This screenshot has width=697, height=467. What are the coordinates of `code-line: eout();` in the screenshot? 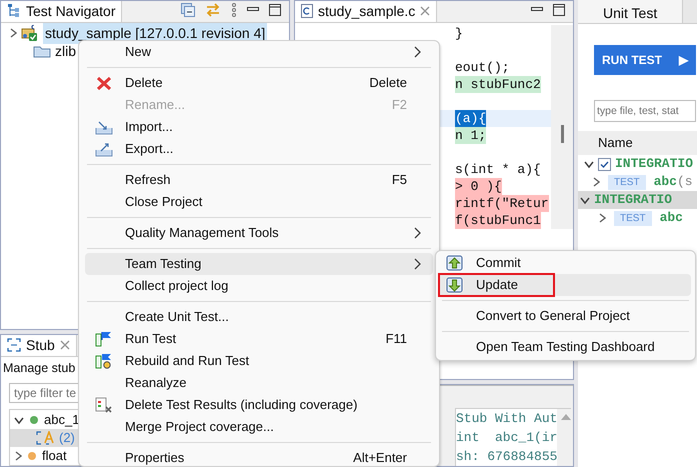 It's located at (482, 67).